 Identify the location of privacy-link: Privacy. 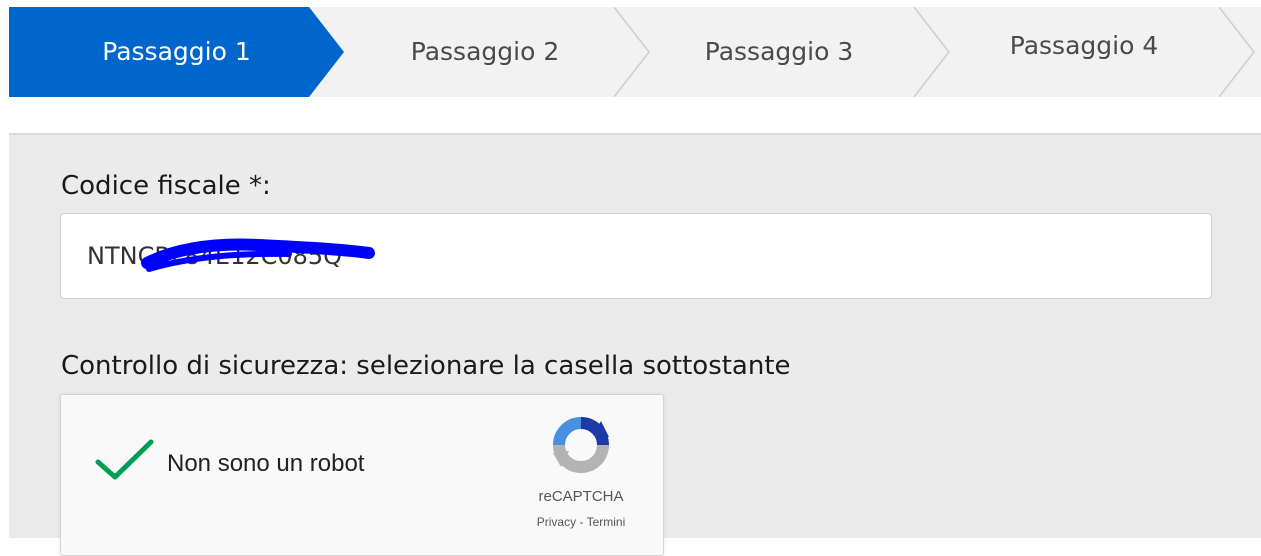
(556, 522).